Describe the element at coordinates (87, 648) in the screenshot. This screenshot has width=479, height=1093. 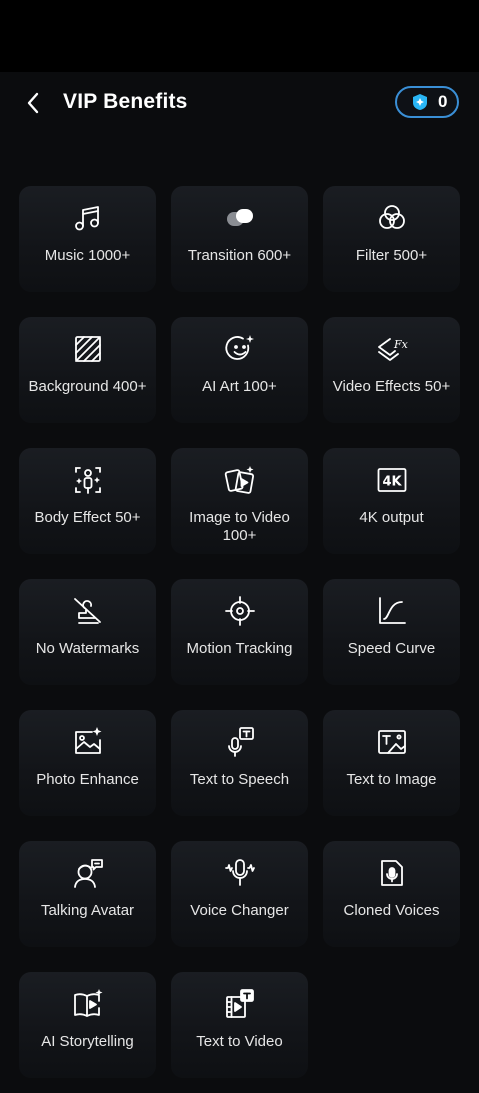
I see `benefit-label: No Watermarks` at that location.